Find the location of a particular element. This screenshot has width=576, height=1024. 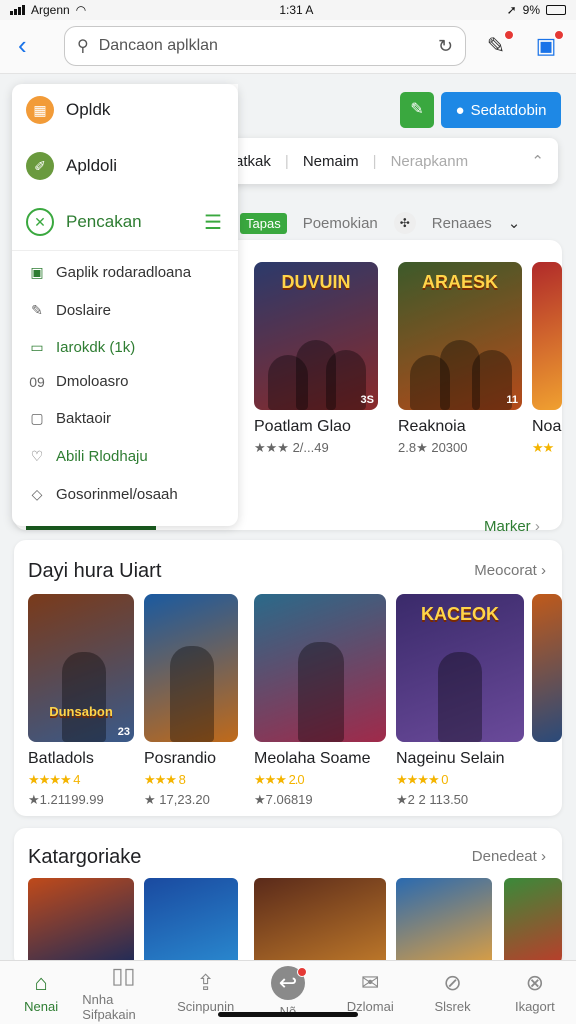

notification-dot is located at coordinates (301, 972).